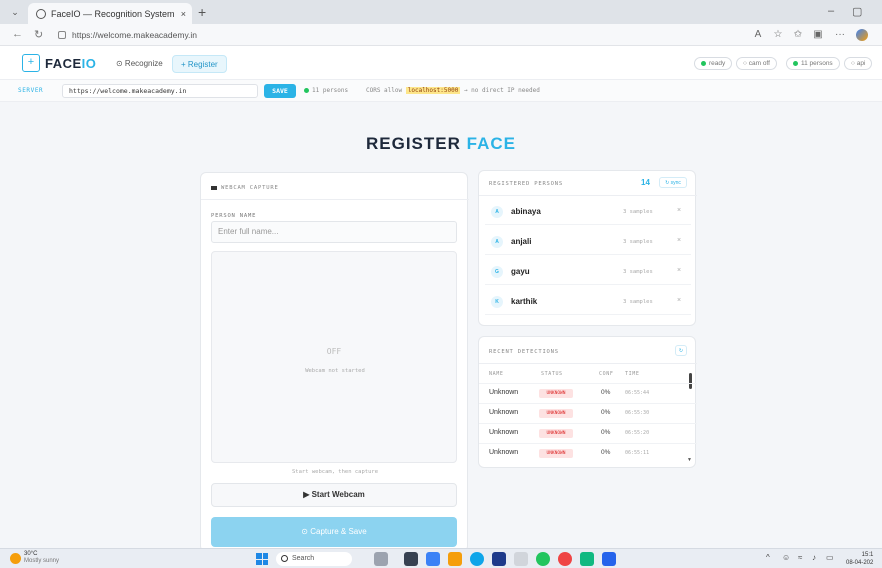 This screenshot has height=568, width=882. What do you see at coordinates (335, 472) in the screenshot?
I see `capture-hint: Start webcam, then capture` at bounding box center [335, 472].